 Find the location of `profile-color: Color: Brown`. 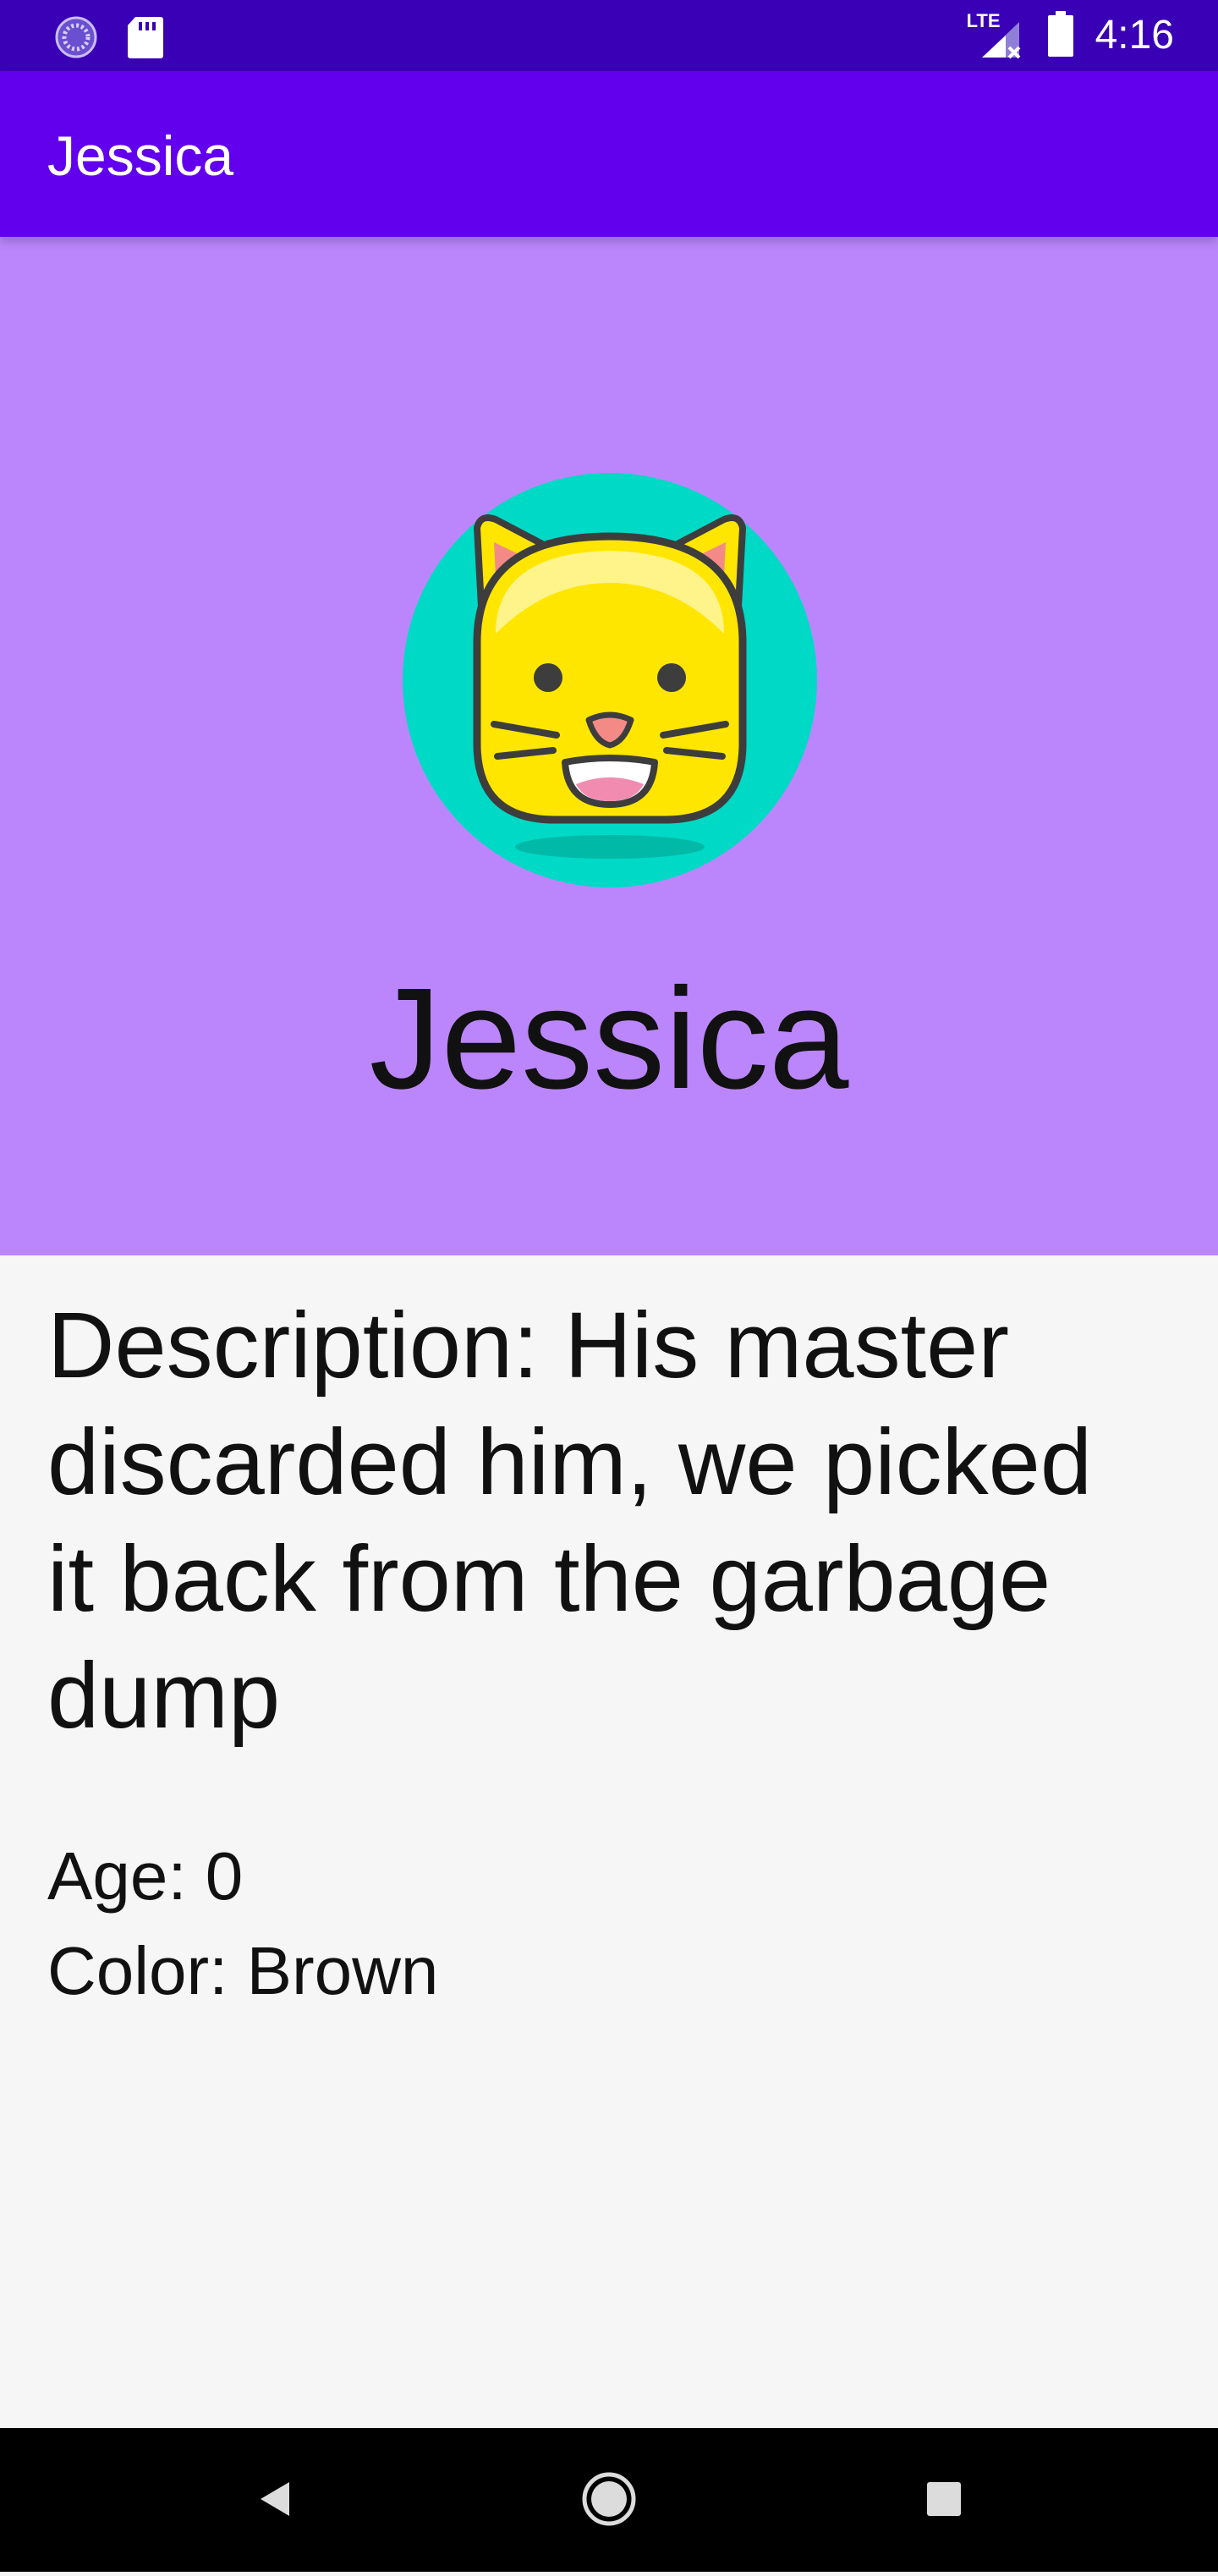

profile-color: Color: Brown is located at coordinates (243, 1971).